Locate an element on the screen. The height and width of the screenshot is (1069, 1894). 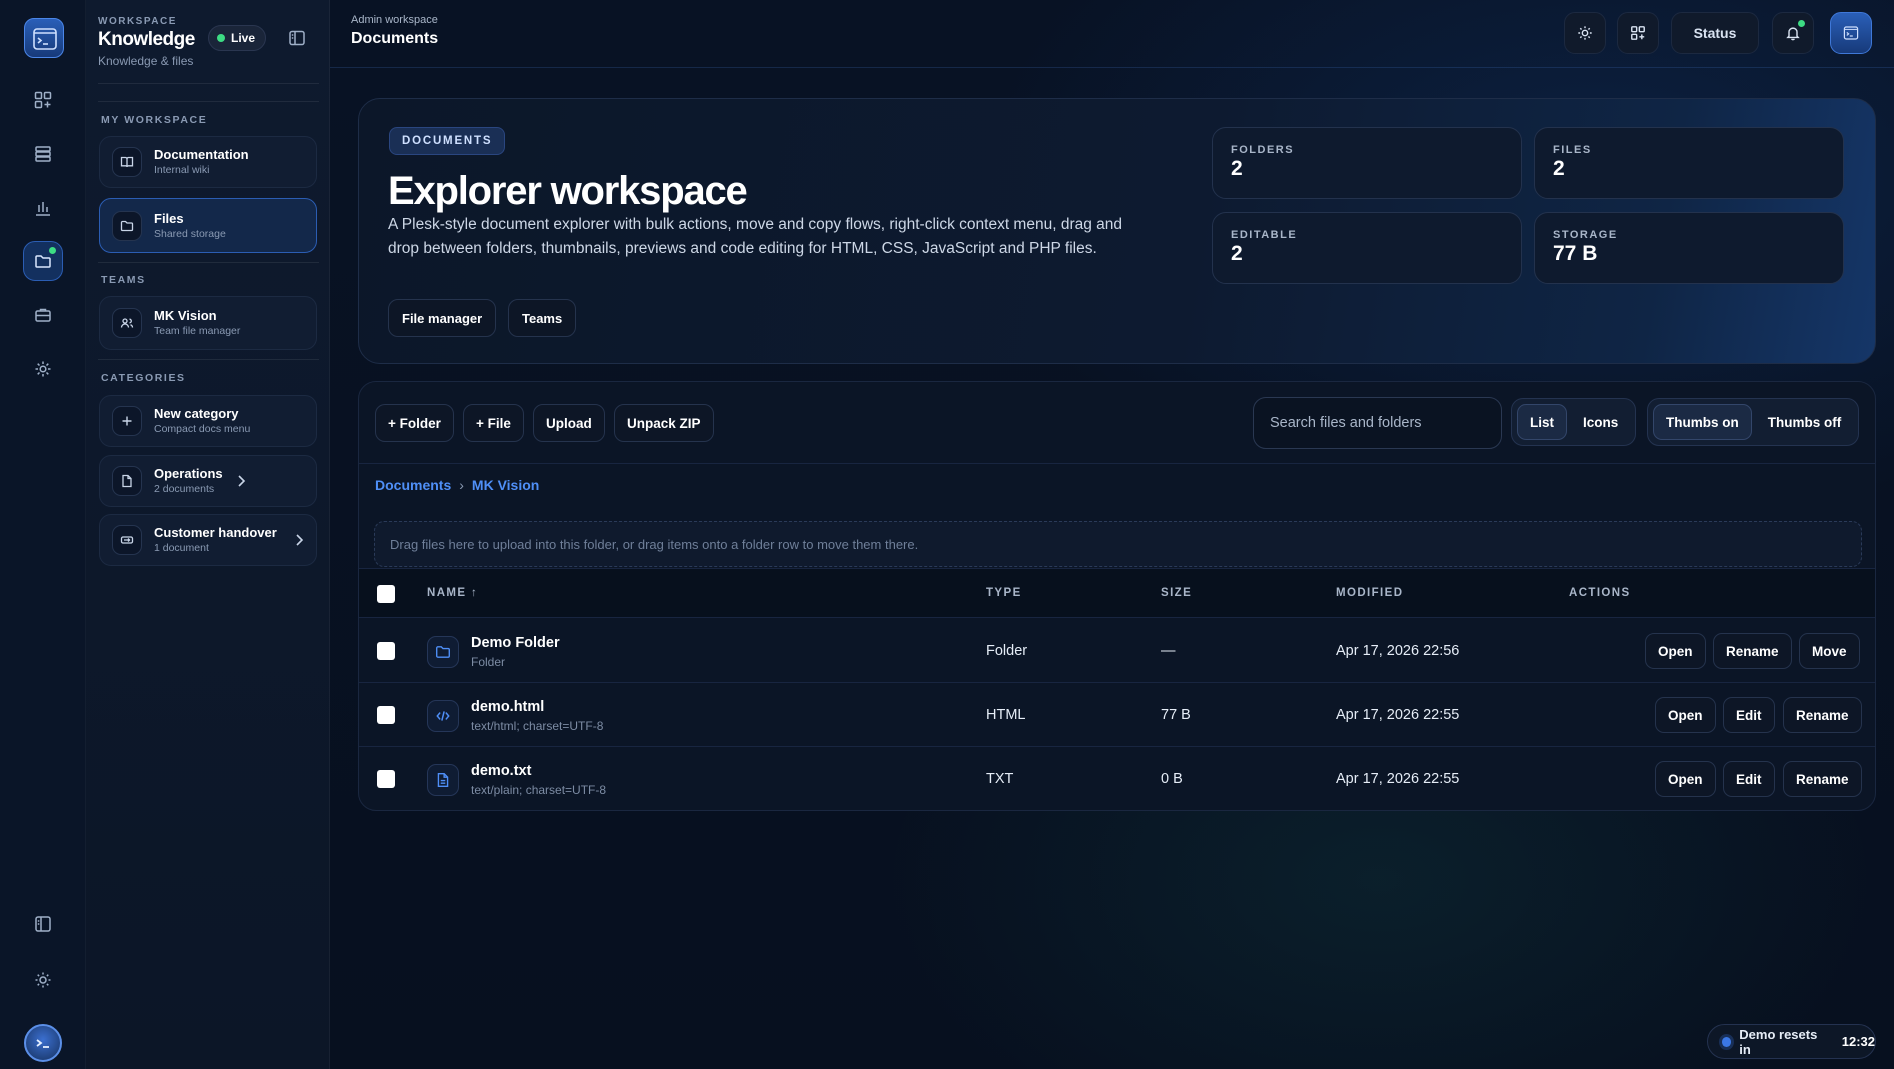
file-type: HTML is located at coordinates (1006, 715).